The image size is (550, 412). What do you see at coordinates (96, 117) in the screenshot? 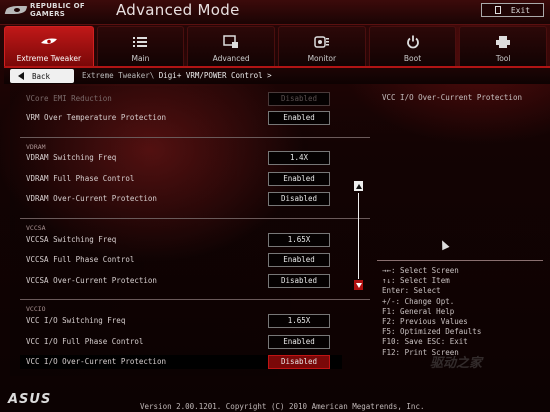
I see `setting-label: VRM Over Temperature Protection` at bounding box center [96, 117].